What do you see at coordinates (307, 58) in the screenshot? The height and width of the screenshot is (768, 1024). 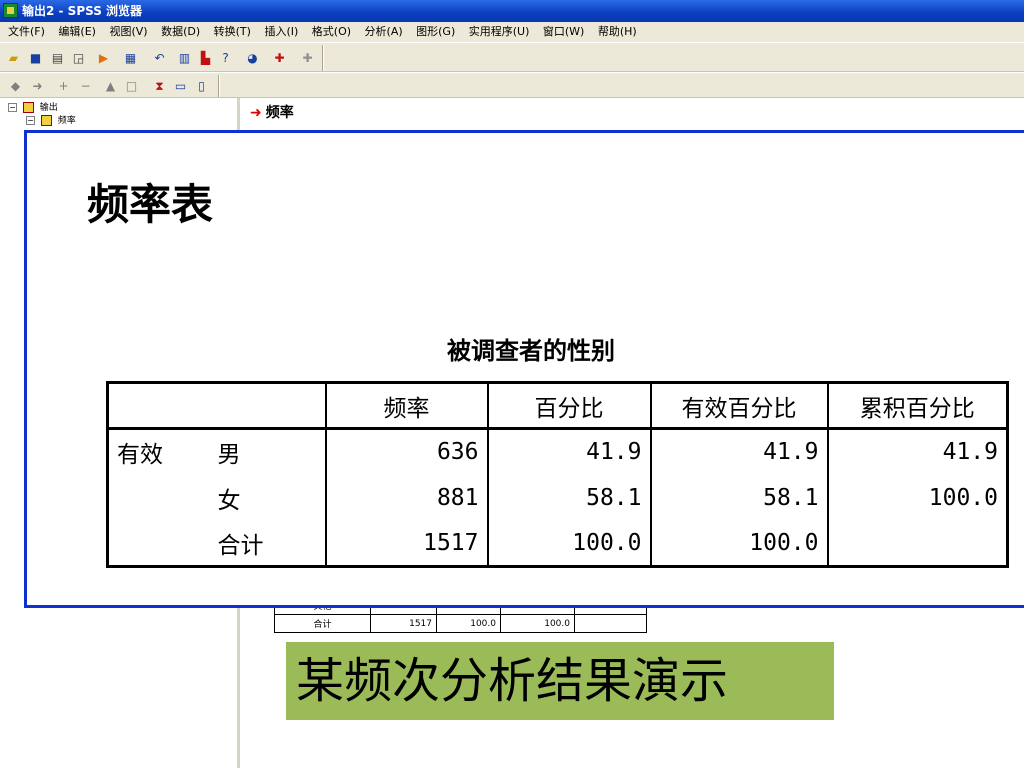 I see `add-icon: ✚` at bounding box center [307, 58].